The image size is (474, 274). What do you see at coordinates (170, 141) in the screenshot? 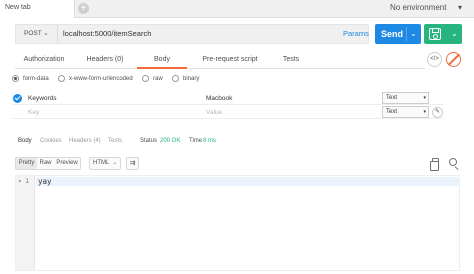
I see `status-value: 200 OK` at bounding box center [170, 141].